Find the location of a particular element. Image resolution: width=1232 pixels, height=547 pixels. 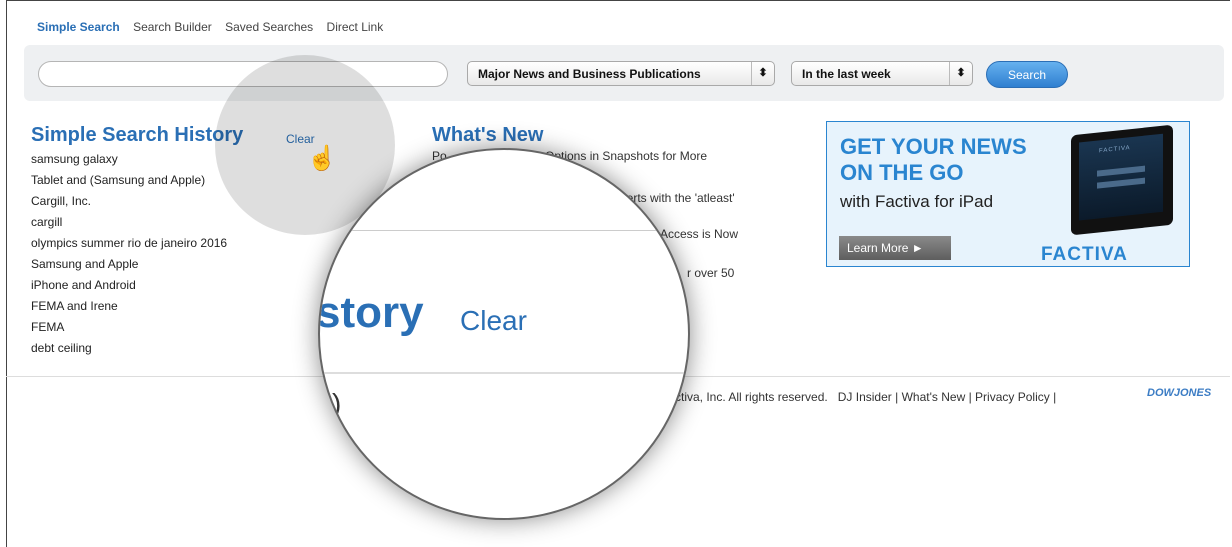

lens-footer-divider is located at coordinates (504, 373).